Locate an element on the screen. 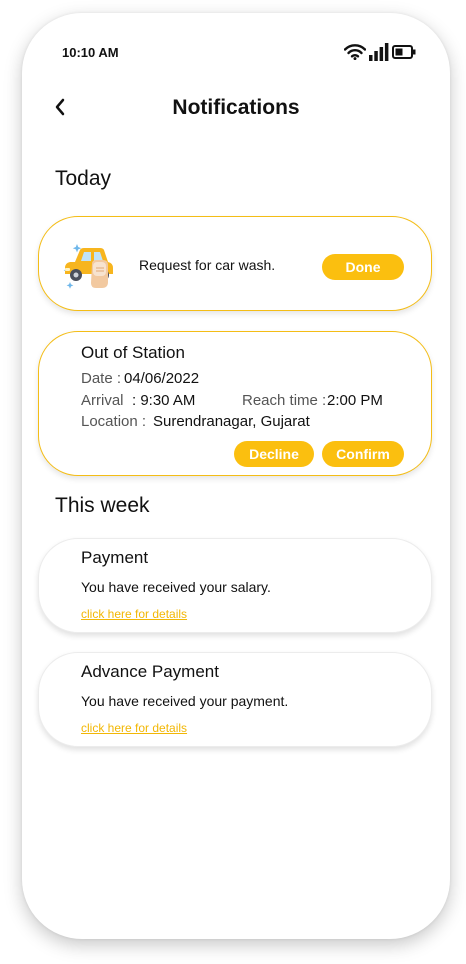 This screenshot has width=466, height=964. date-value: 04/06/2022 is located at coordinates (162, 378).